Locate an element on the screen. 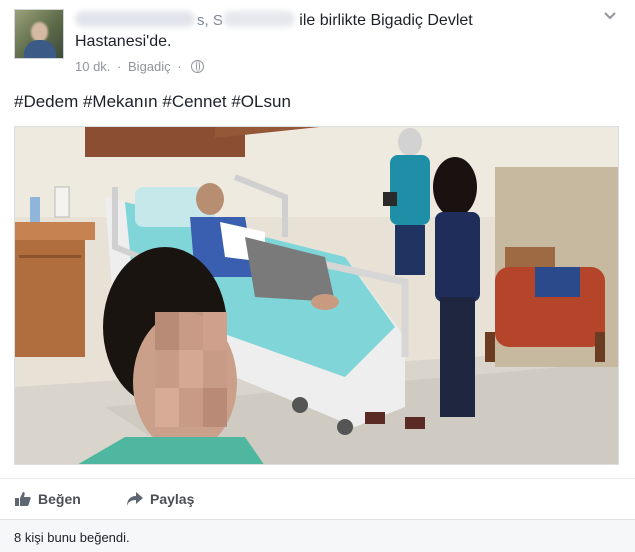 The image size is (635, 552). woman-pants is located at coordinates (457, 357).